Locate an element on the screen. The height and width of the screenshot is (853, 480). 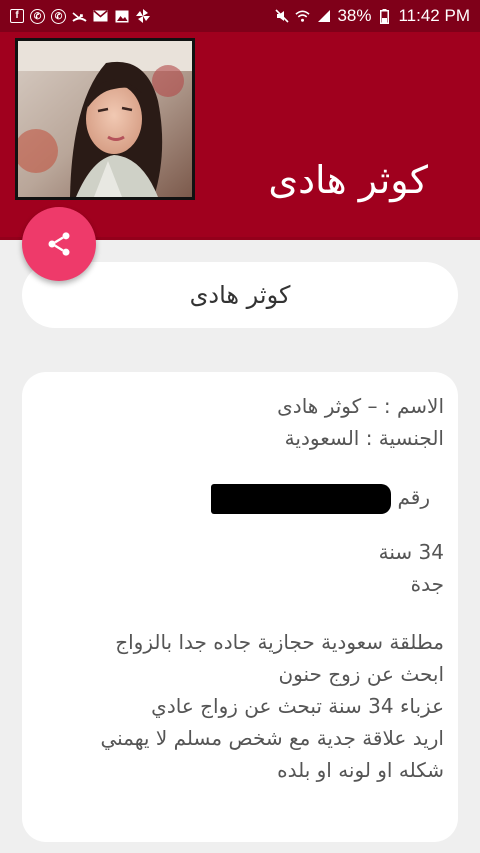
share-button is located at coordinates (59, 244).